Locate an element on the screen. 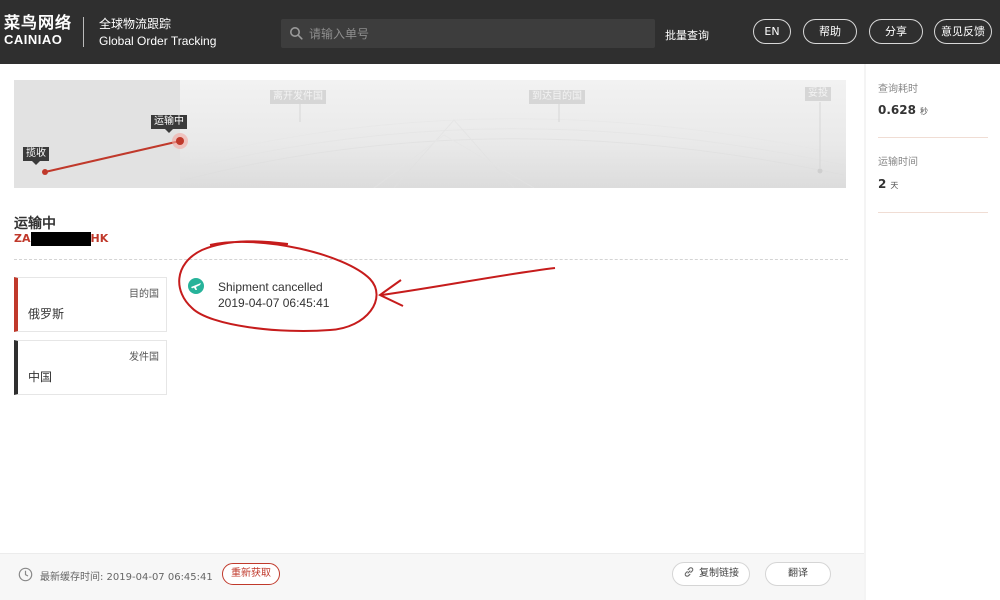  tracking-number-prefix: ZA is located at coordinates (22, 238).